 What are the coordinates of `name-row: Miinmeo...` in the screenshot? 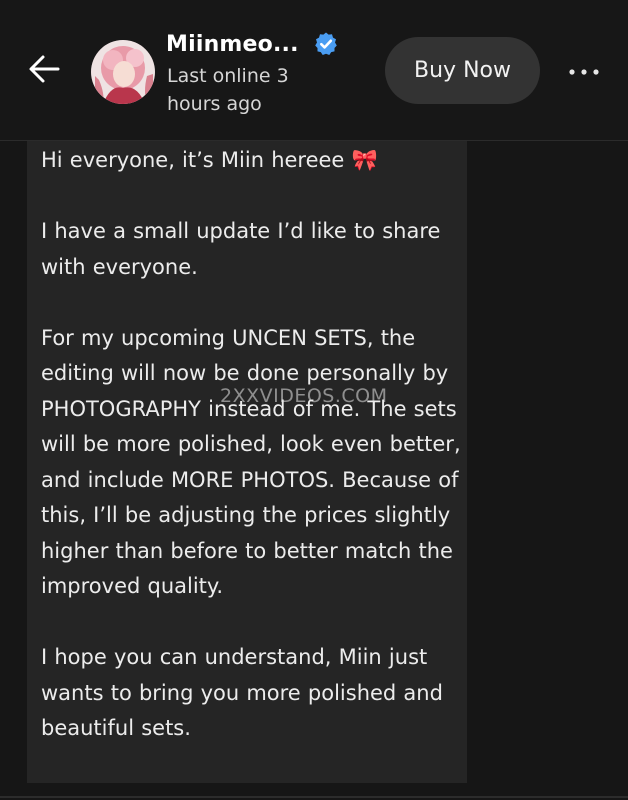 It's located at (252, 44).